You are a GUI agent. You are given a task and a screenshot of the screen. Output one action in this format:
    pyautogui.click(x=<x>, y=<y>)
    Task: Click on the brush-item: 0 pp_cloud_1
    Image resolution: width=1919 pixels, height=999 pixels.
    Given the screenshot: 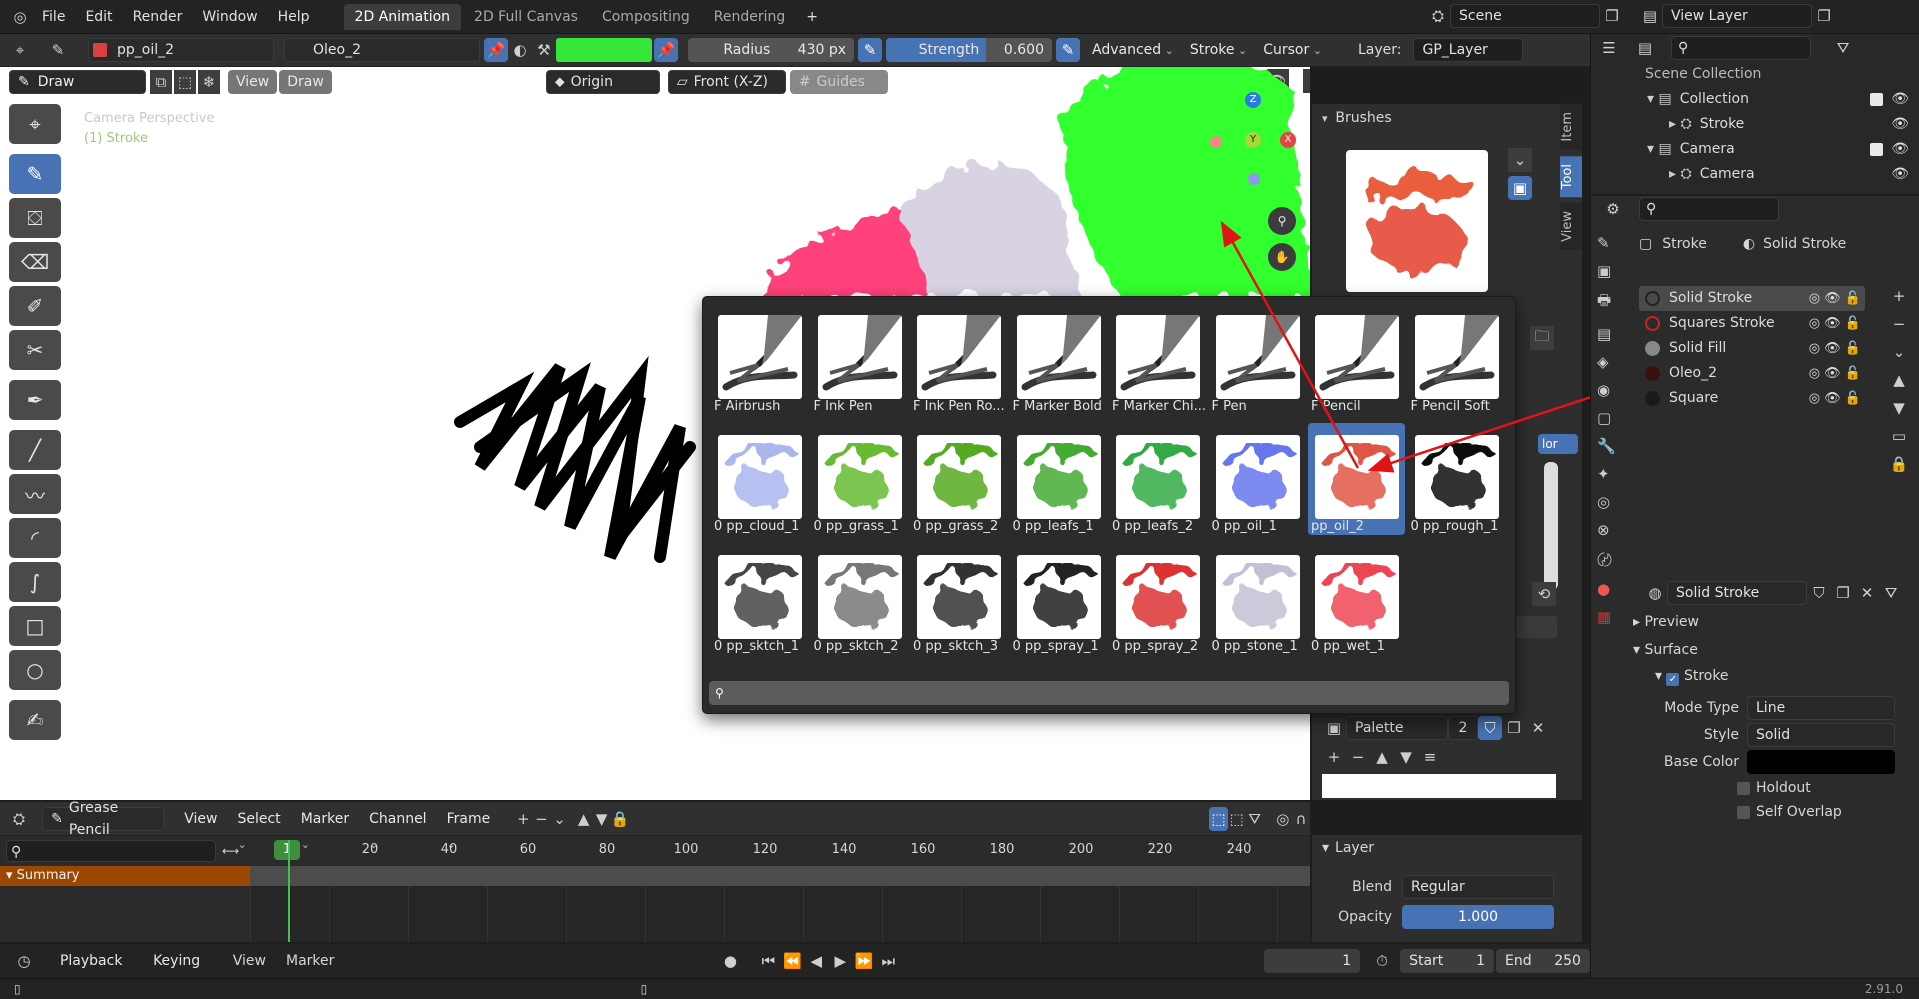 What is the action you would take?
    pyautogui.click(x=759, y=479)
    